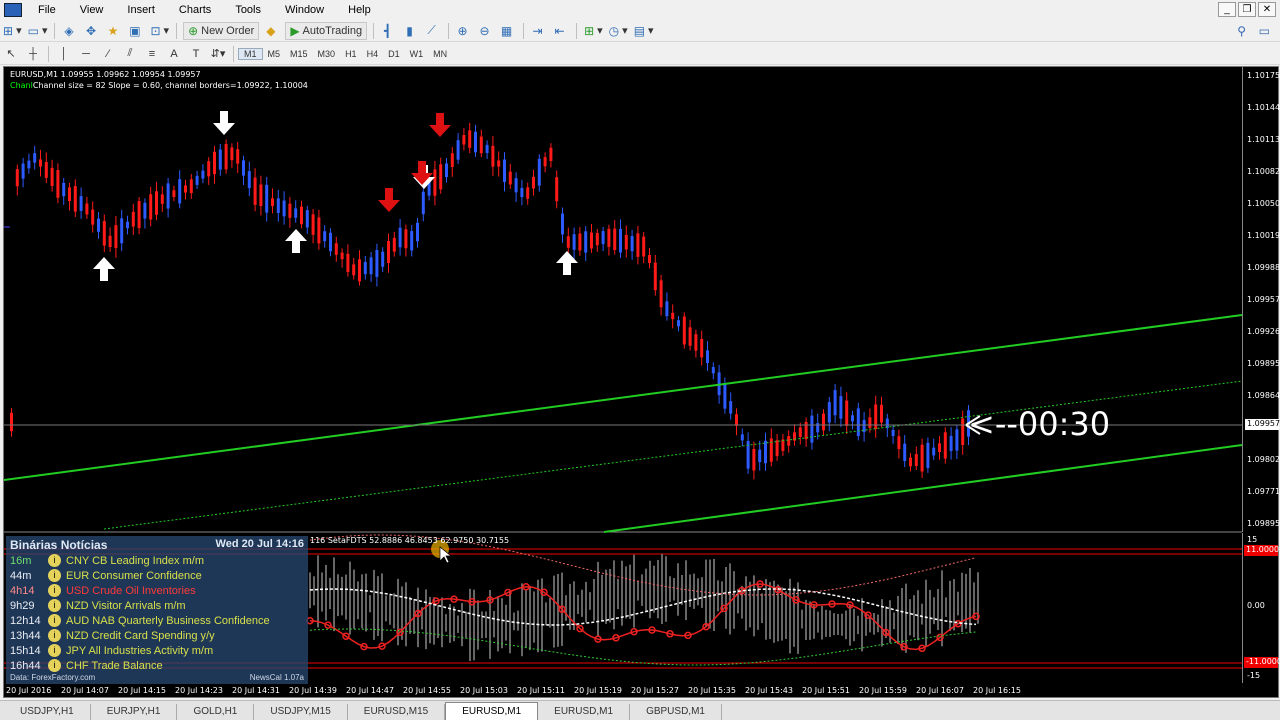  I want to click on timeframe-mn: MN, so click(440, 54).